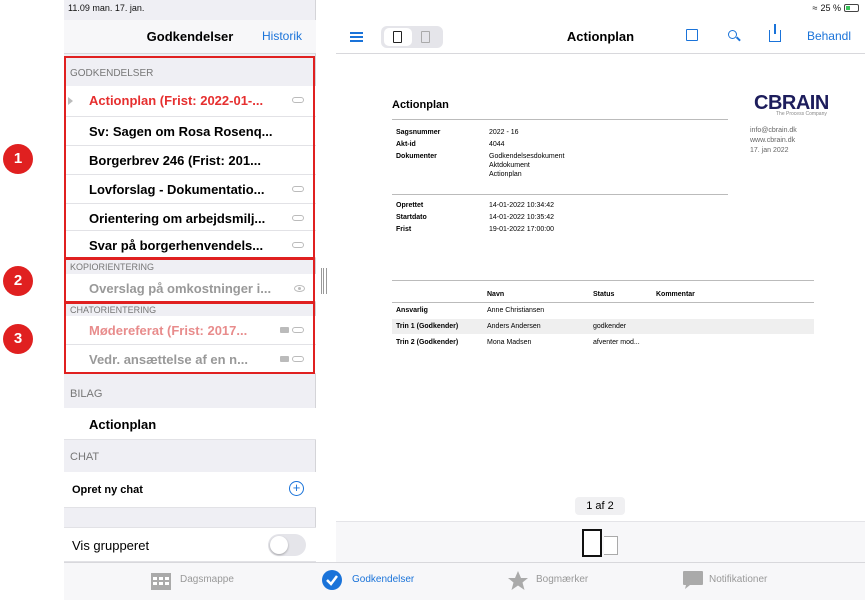 This screenshot has width=865, height=600. I want to click on meta-value: 4044, so click(497, 144).